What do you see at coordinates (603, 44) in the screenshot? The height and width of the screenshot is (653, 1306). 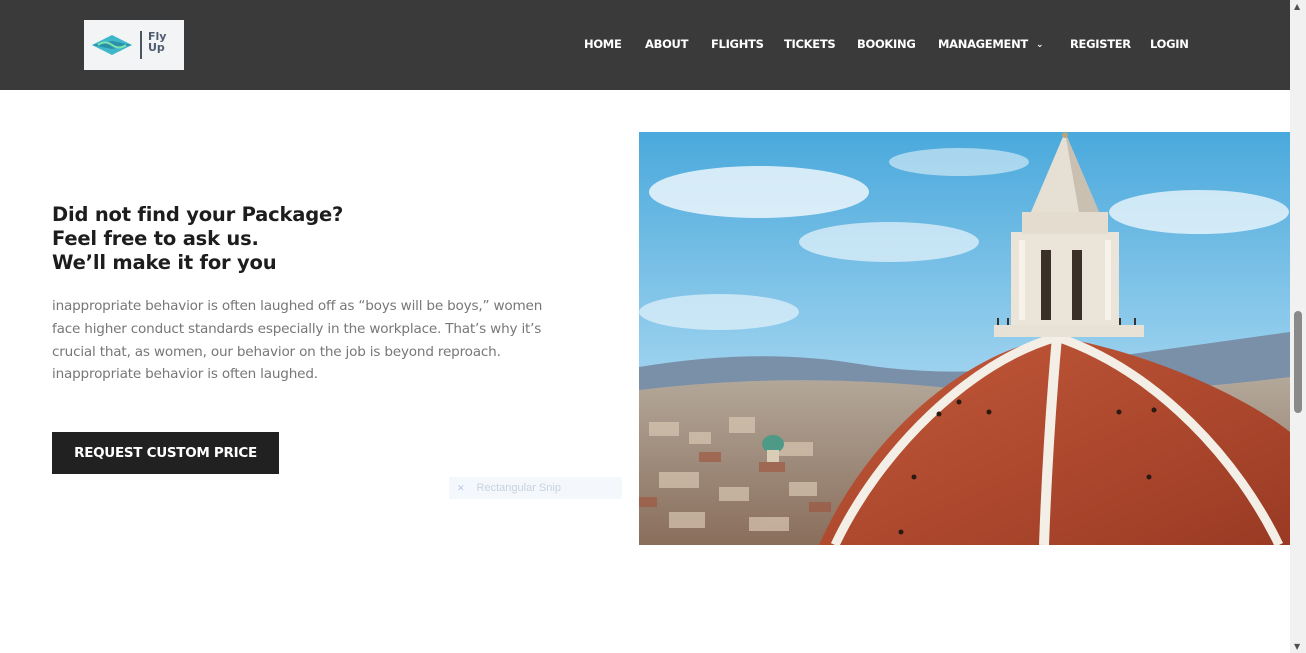 I see `nav-home: HOME` at bounding box center [603, 44].